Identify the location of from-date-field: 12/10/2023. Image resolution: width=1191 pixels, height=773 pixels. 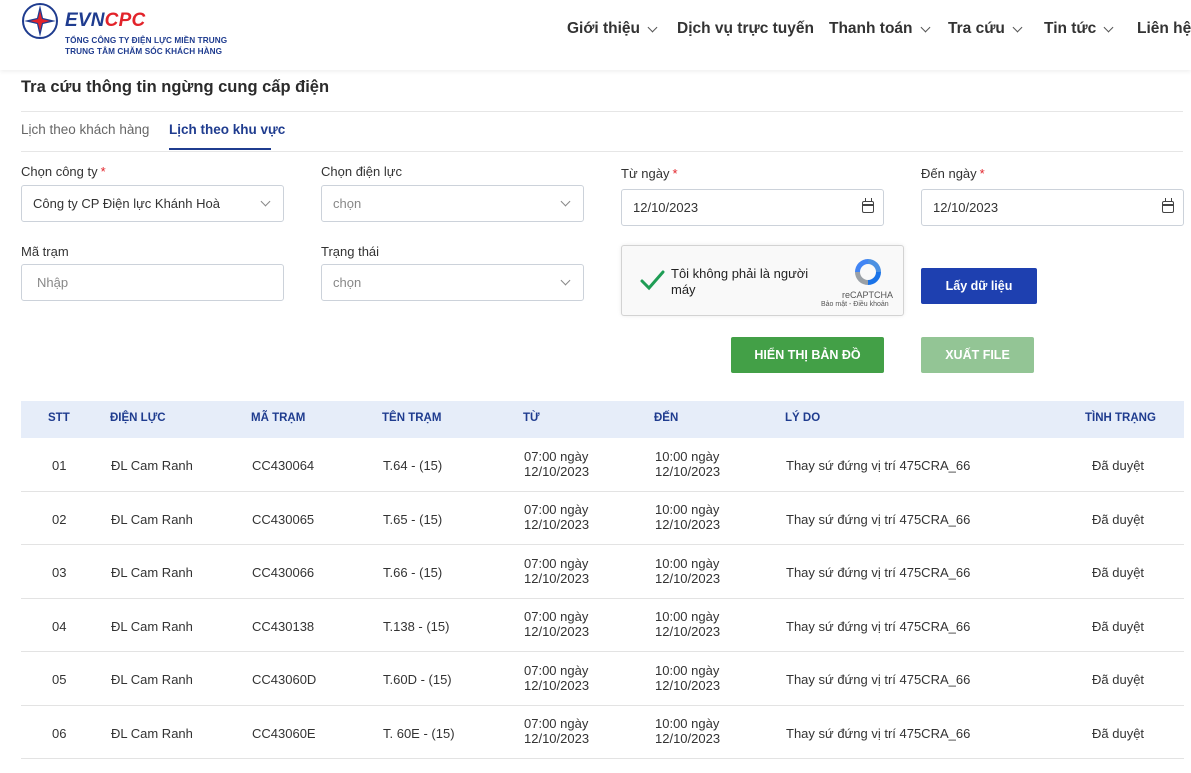
(752, 207).